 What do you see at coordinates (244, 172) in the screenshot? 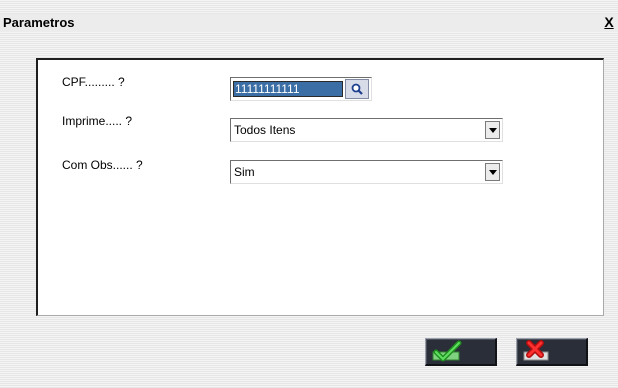
I see `com-obs-selected-value: Sim` at bounding box center [244, 172].